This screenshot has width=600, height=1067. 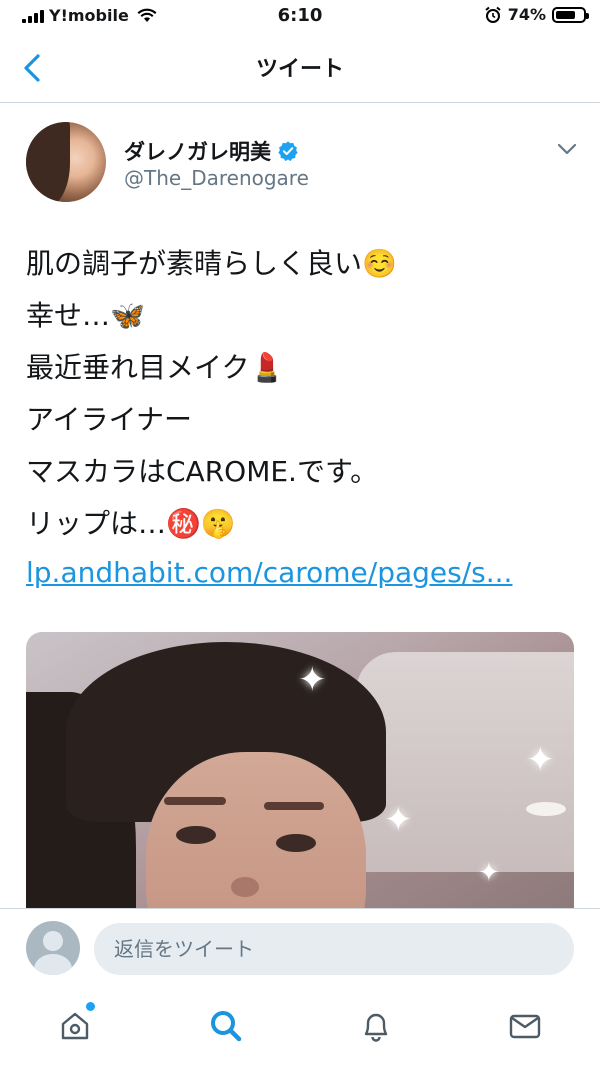 I want to click on author-avatar, so click(x=66, y=162).